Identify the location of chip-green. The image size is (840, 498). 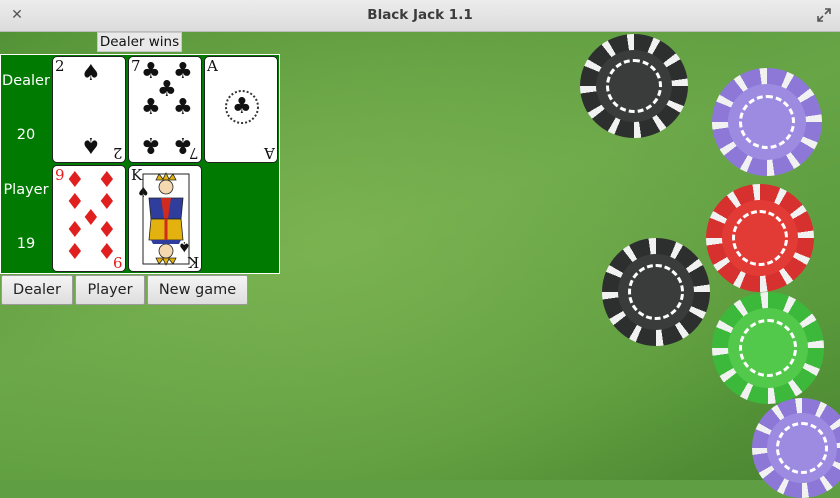
(768, 348).